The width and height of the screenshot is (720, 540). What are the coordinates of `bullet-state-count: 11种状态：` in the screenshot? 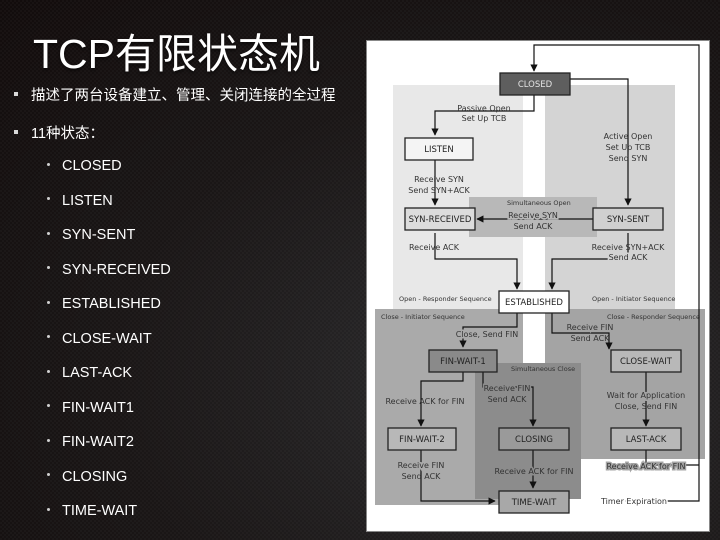 It's located at (59, 132).